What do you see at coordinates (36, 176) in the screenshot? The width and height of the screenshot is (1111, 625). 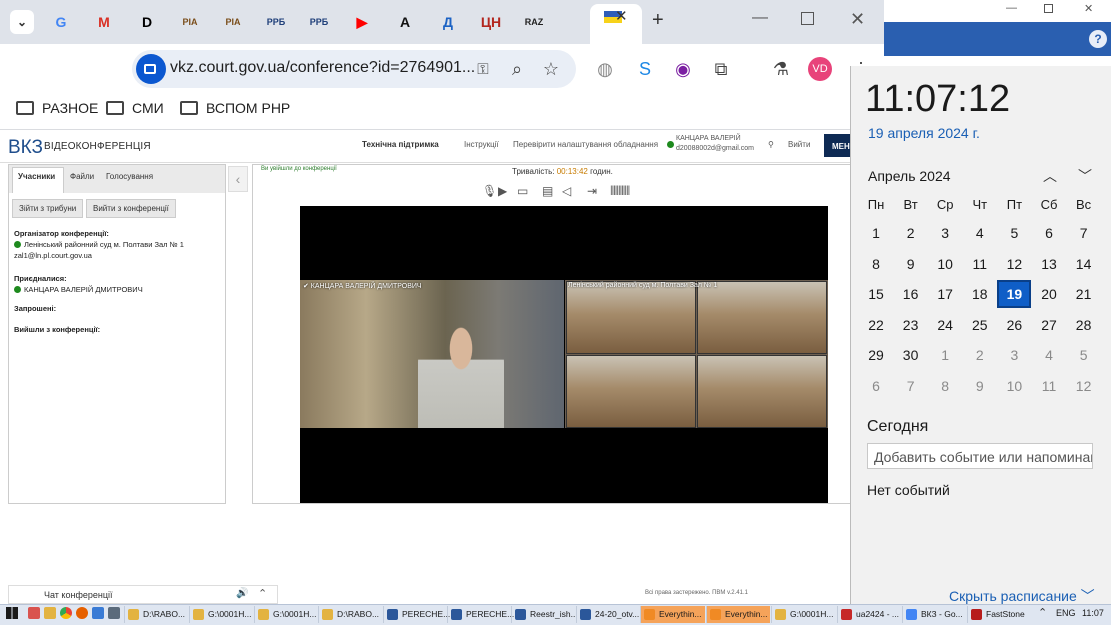 I see `tab-participants: Учасники` at bounding box center [36, 176].